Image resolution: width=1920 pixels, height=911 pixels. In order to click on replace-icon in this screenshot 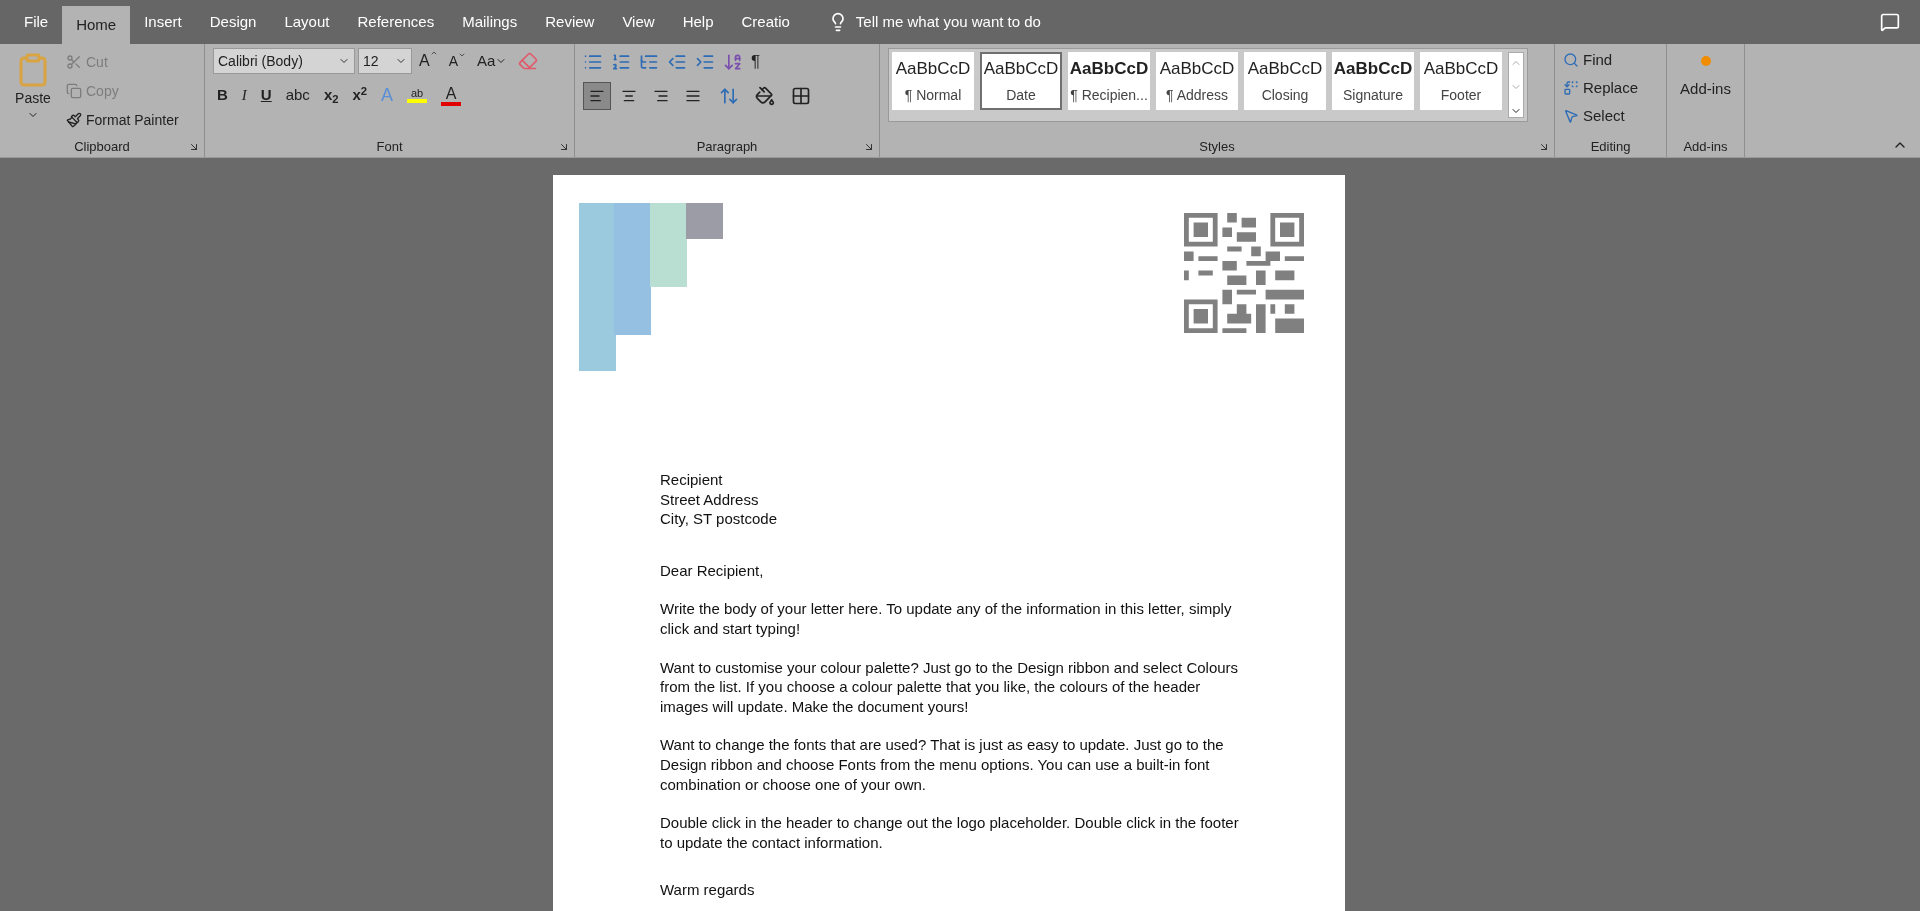, I will do `click(1571, 88)`.